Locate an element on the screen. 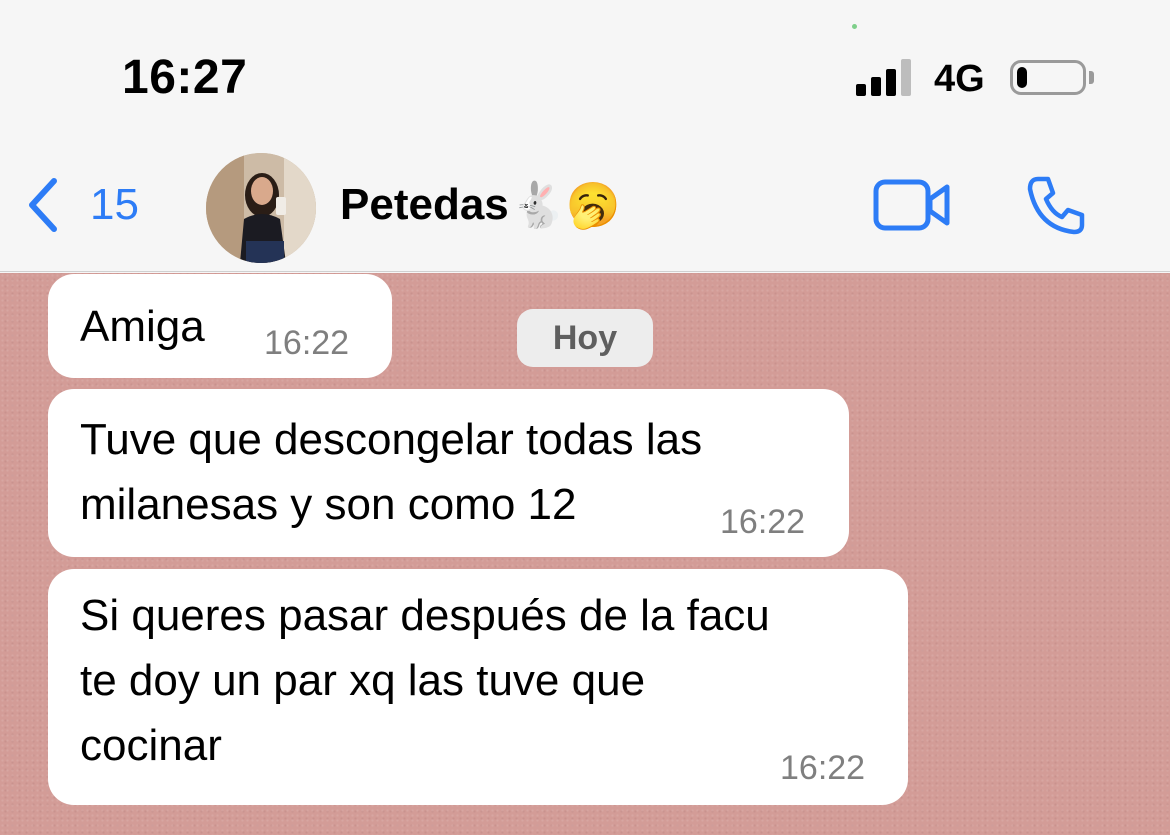  contact-name: Petedas 🐇🥱 is located at coordinates (480, 205).